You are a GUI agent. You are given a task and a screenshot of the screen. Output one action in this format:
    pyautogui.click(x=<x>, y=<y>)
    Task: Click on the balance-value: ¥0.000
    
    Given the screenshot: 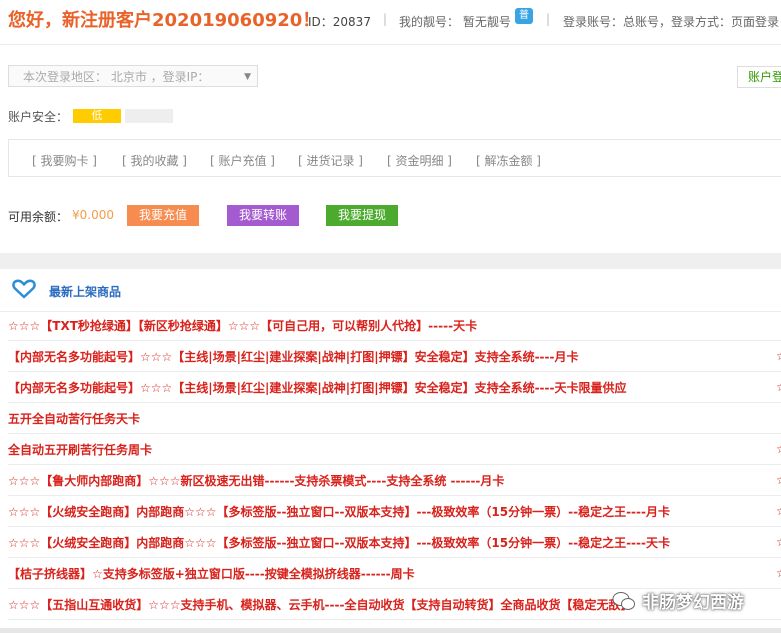 What is the action you would take?
    pyautogui.click(x=93, y=215)
    